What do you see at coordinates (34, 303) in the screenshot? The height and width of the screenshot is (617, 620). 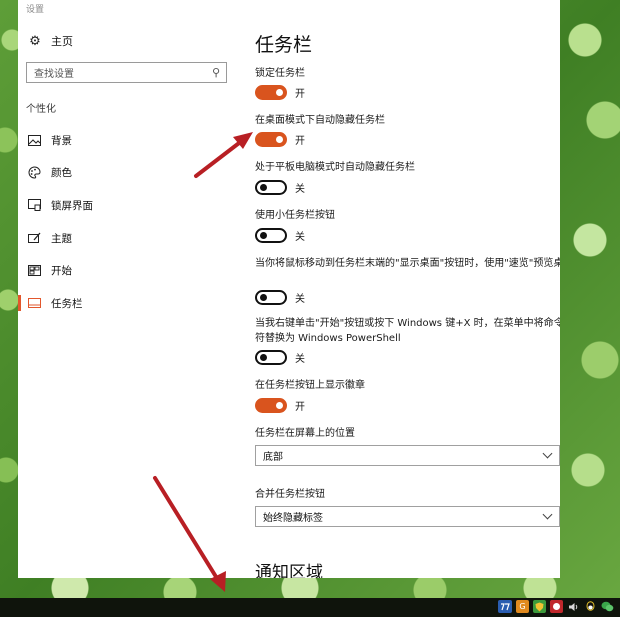 I see `taskbar-icon` at bounding box center [34, 303].